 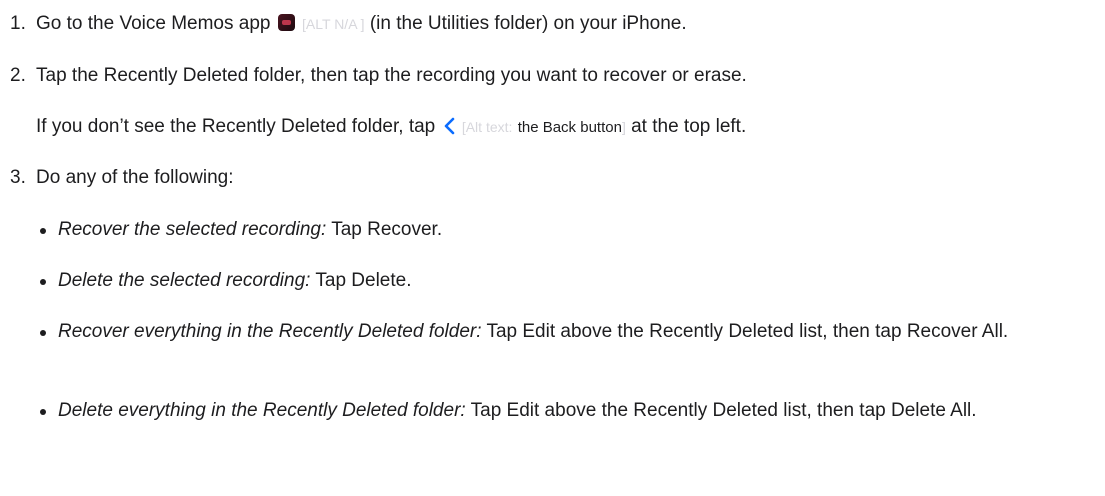 I want to click on step-text: Go to the Voice Memos app, so click(x=153, y=23).